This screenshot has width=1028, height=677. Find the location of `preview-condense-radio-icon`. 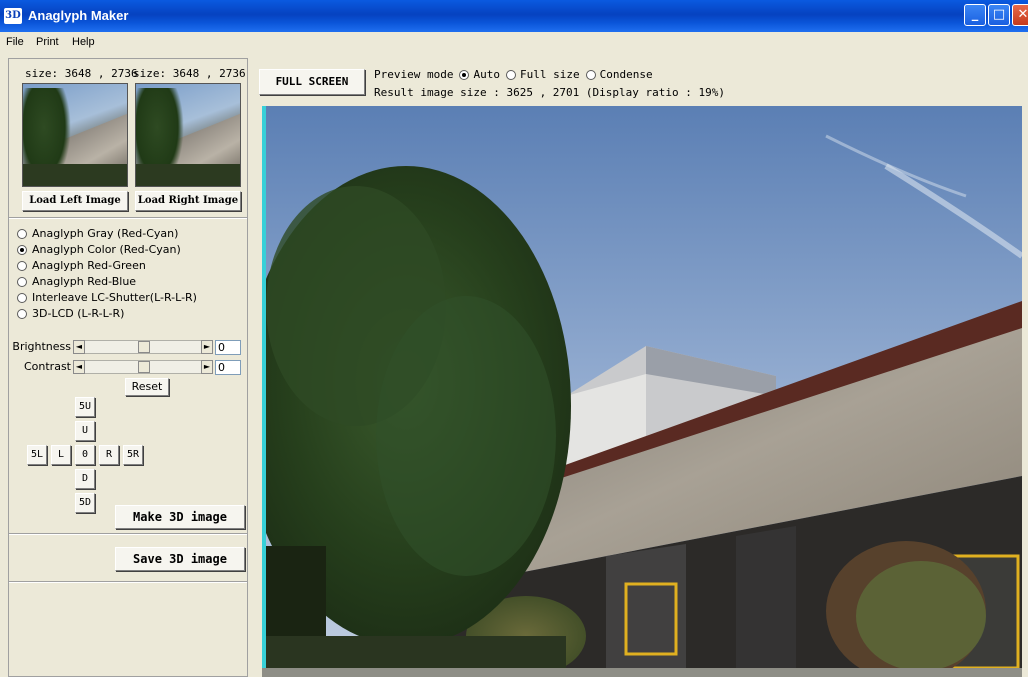

preview-condense-radio-icon is located at coordinates (590, 74).